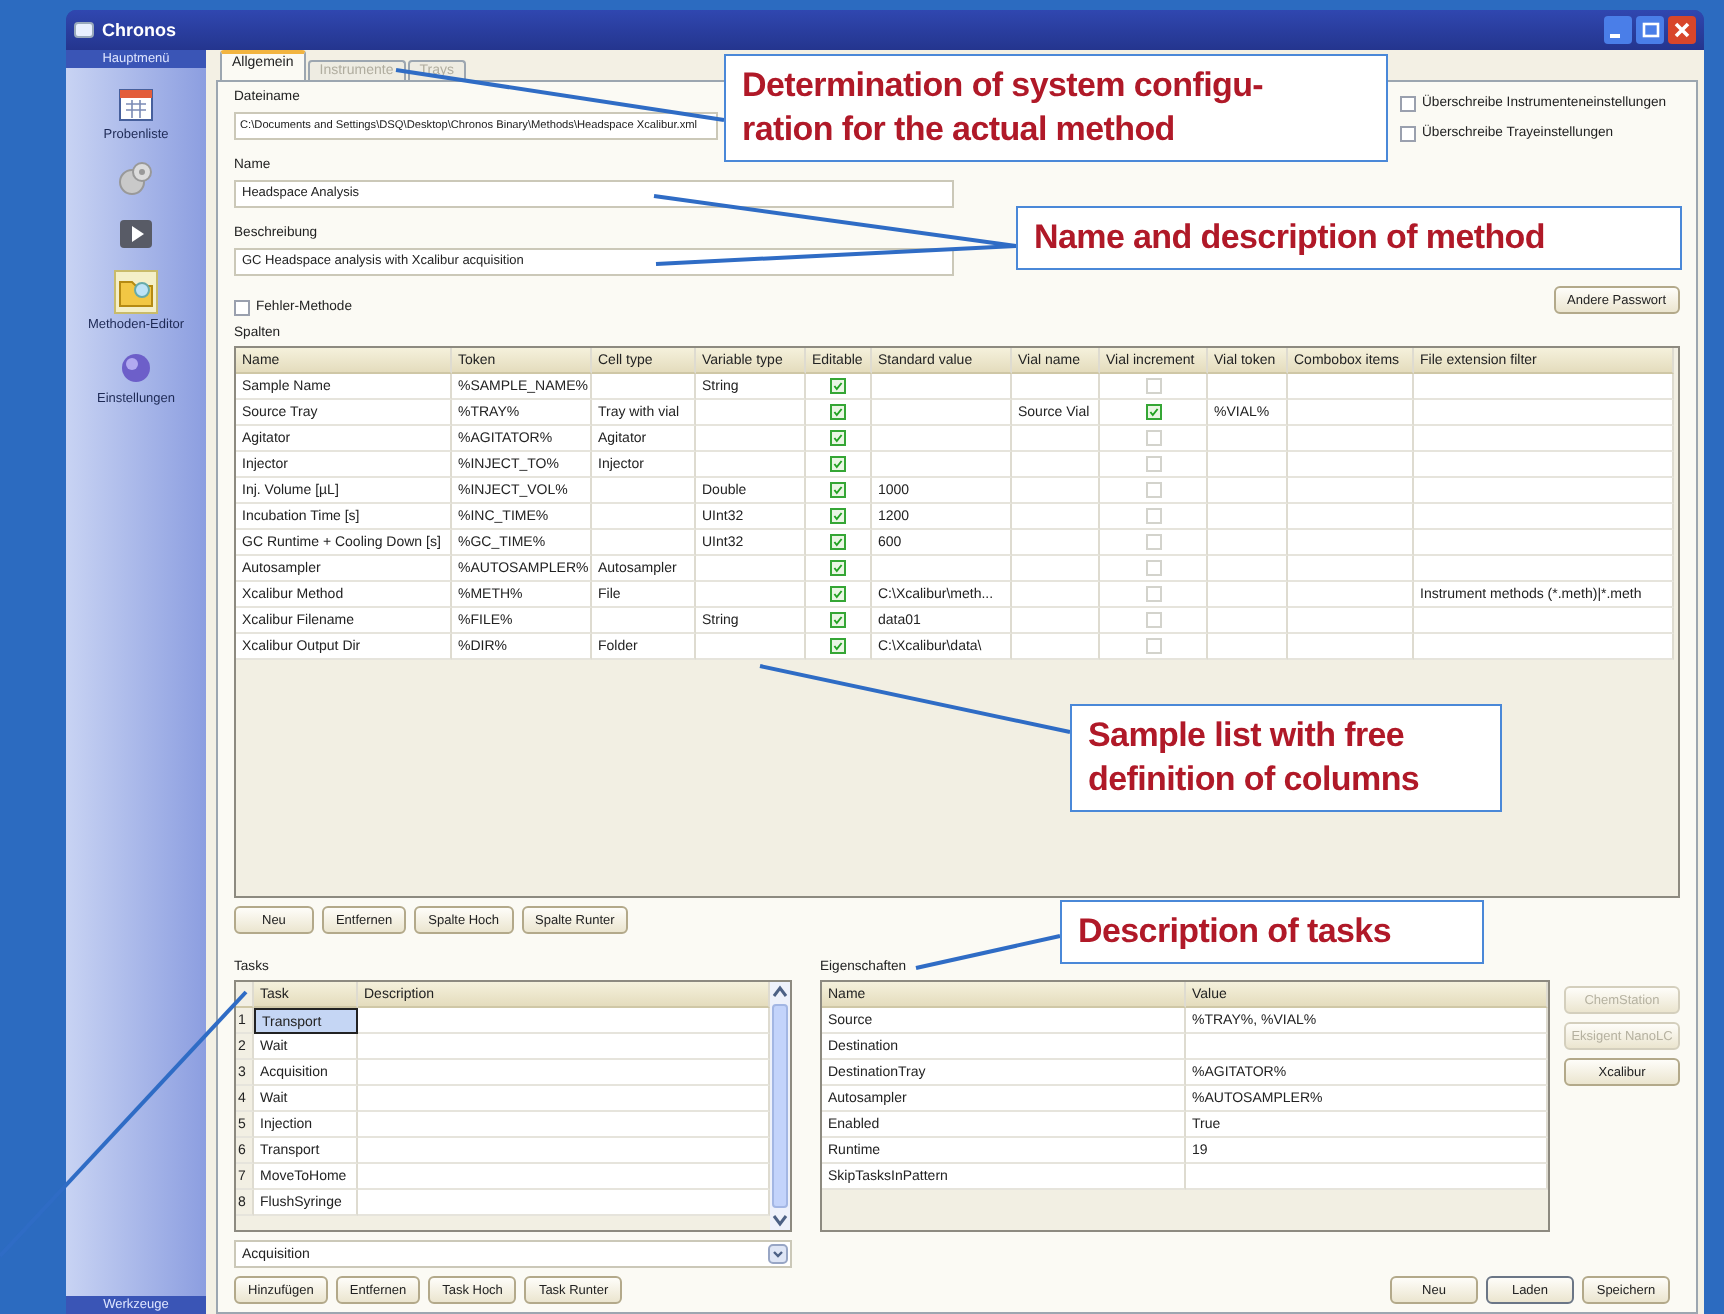 The height and width of the screenshot is (1314, 1724). What do you see at coordinates (780, 1220) in the screenshot?
I see `scroll-down-icon` at bounding box center [780, 1220].